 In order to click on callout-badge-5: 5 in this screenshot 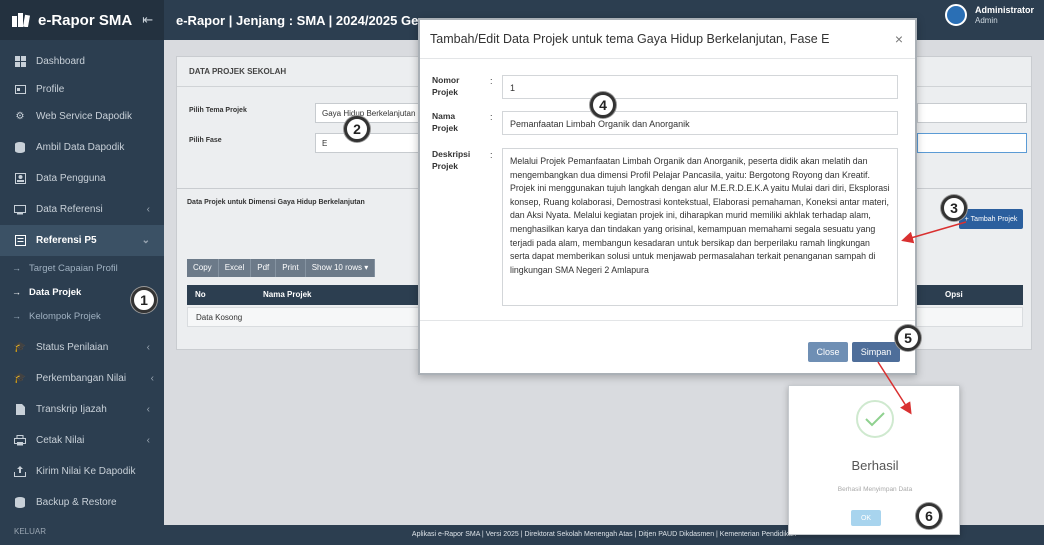, I will do `click(908, 338)`.